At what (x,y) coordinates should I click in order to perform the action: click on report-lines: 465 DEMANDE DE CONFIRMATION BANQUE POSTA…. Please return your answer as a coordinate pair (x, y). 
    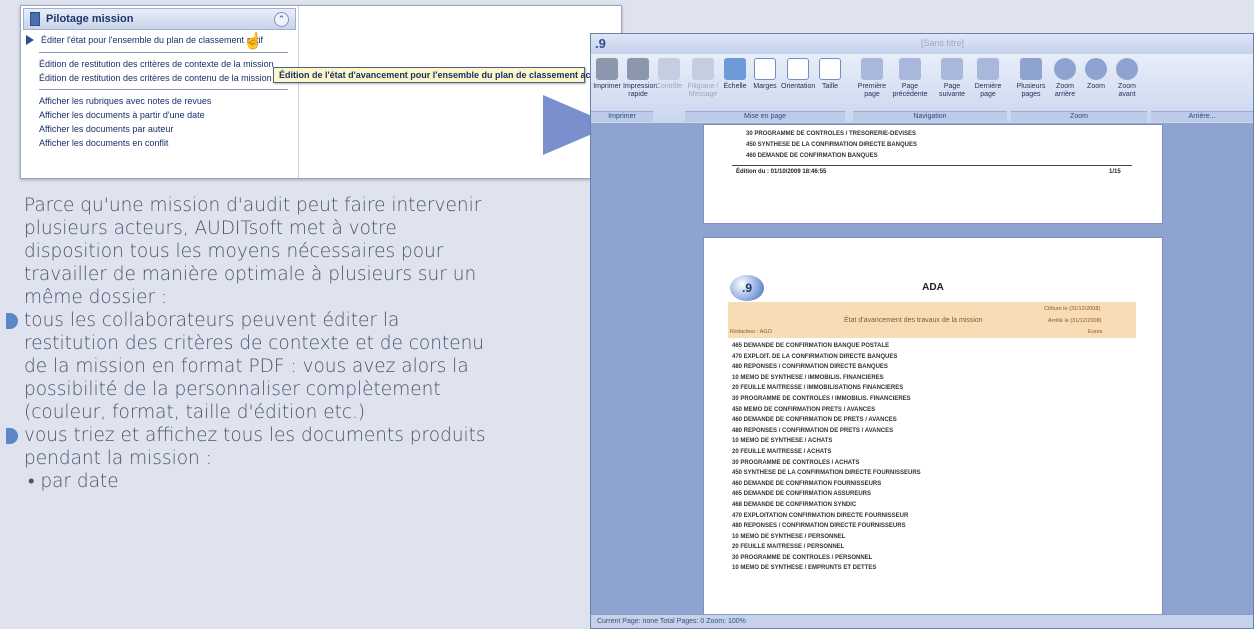
    Looking at the image, I should click on (826, 457).